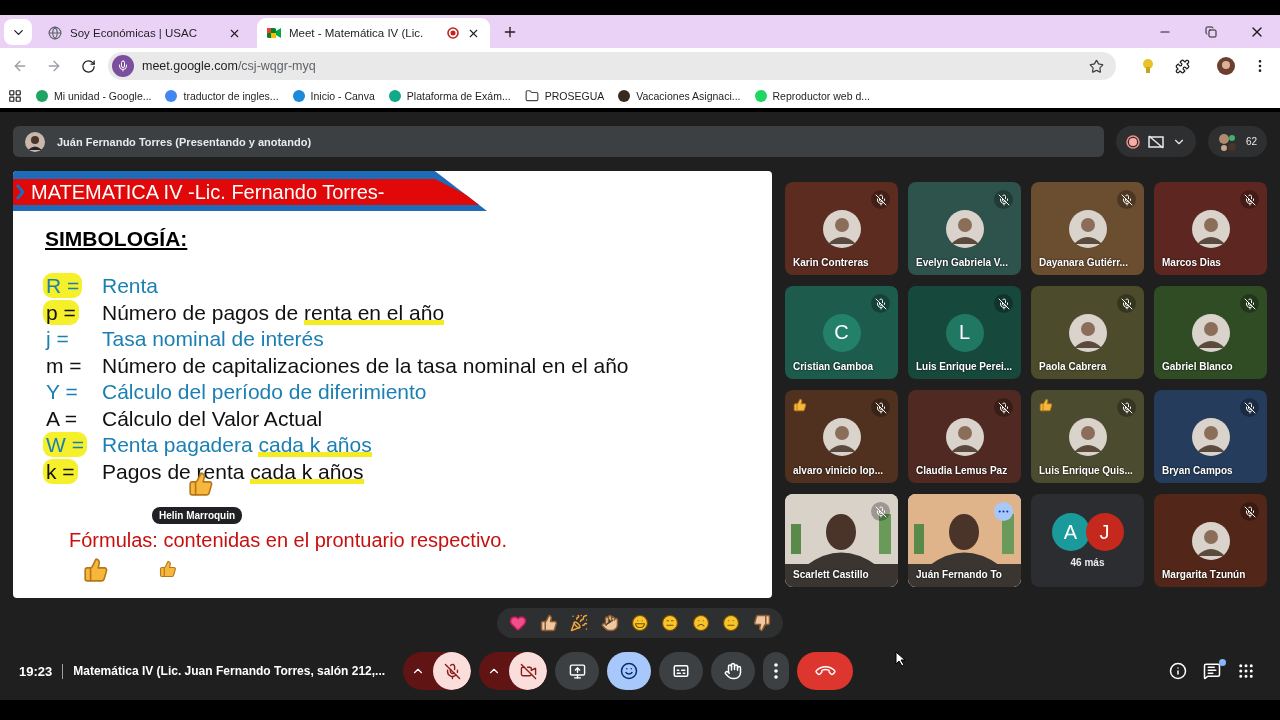  Describe the element at coordinates (15, 96) in the screenshot. I see `apps-grid-icon` at that location.